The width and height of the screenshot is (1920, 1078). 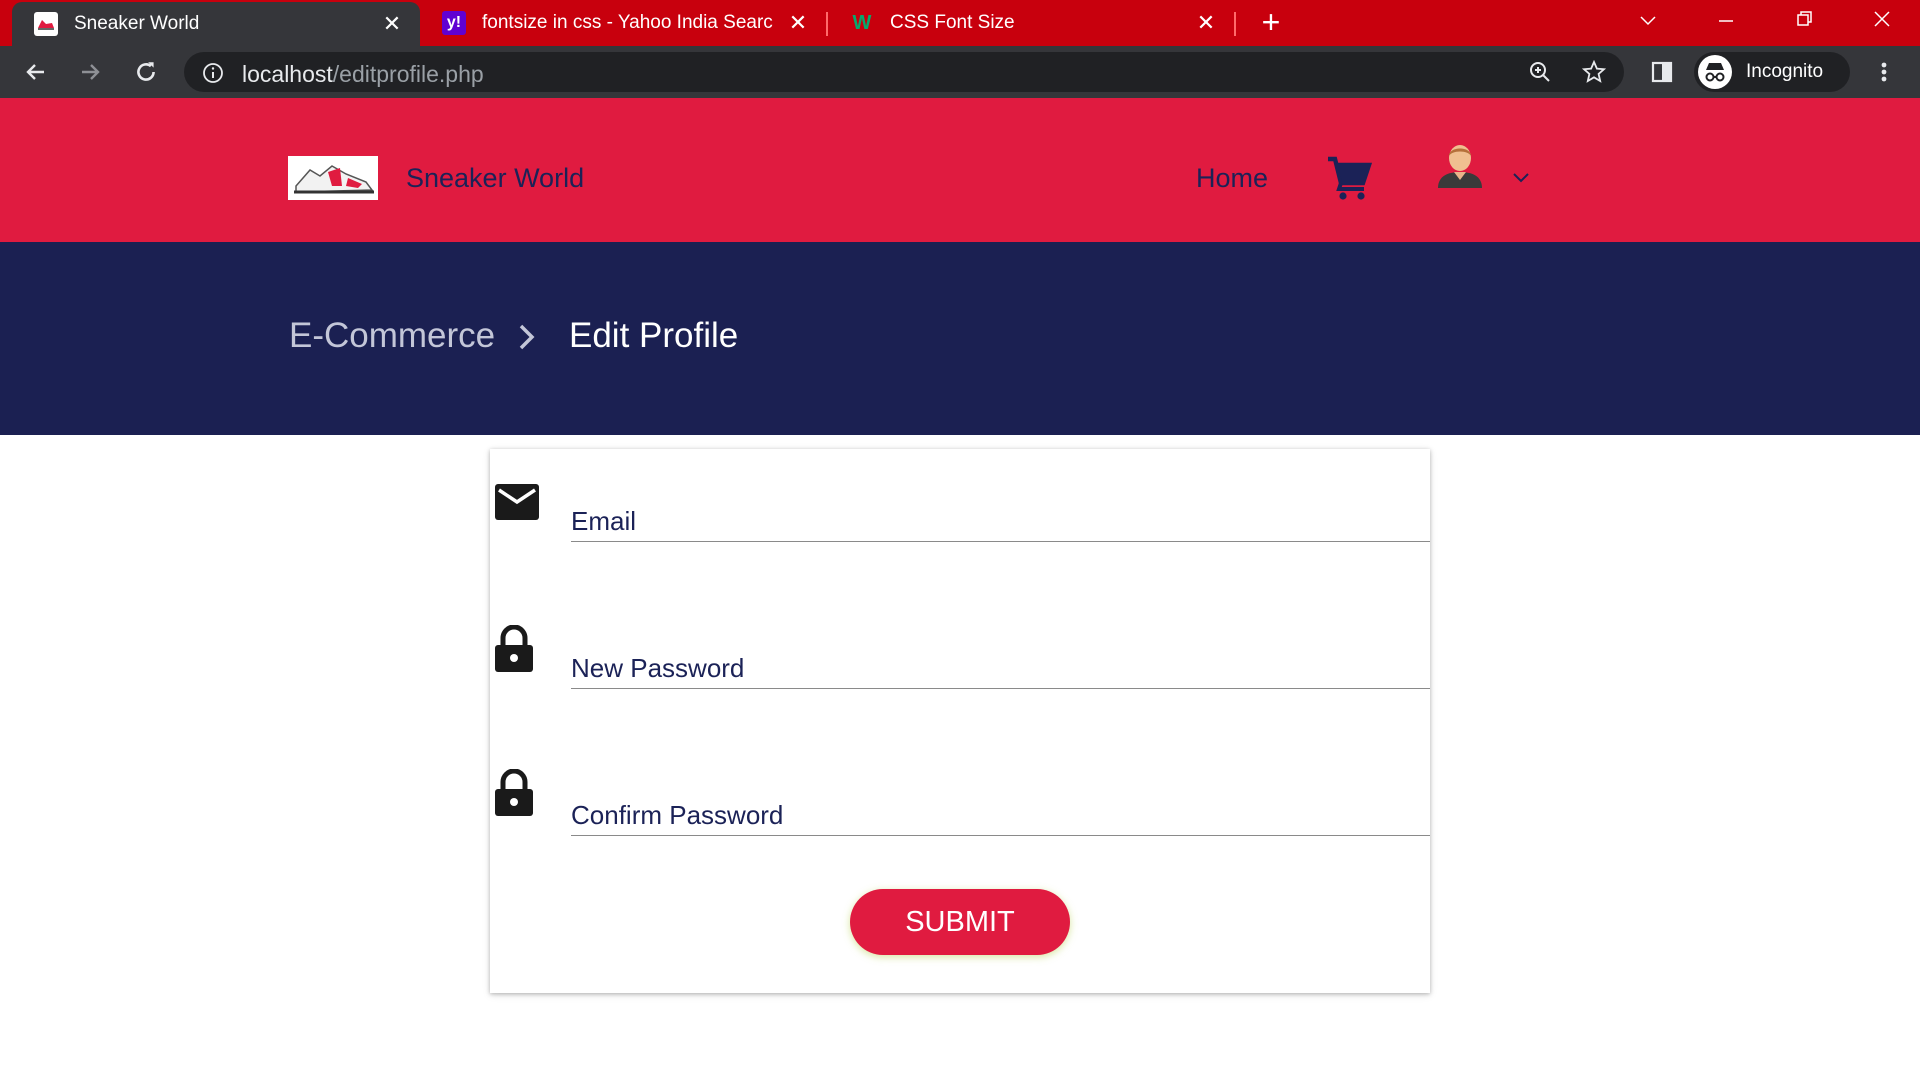 I want to click on profile-label: Incognito, so click(x=1785, y=71).